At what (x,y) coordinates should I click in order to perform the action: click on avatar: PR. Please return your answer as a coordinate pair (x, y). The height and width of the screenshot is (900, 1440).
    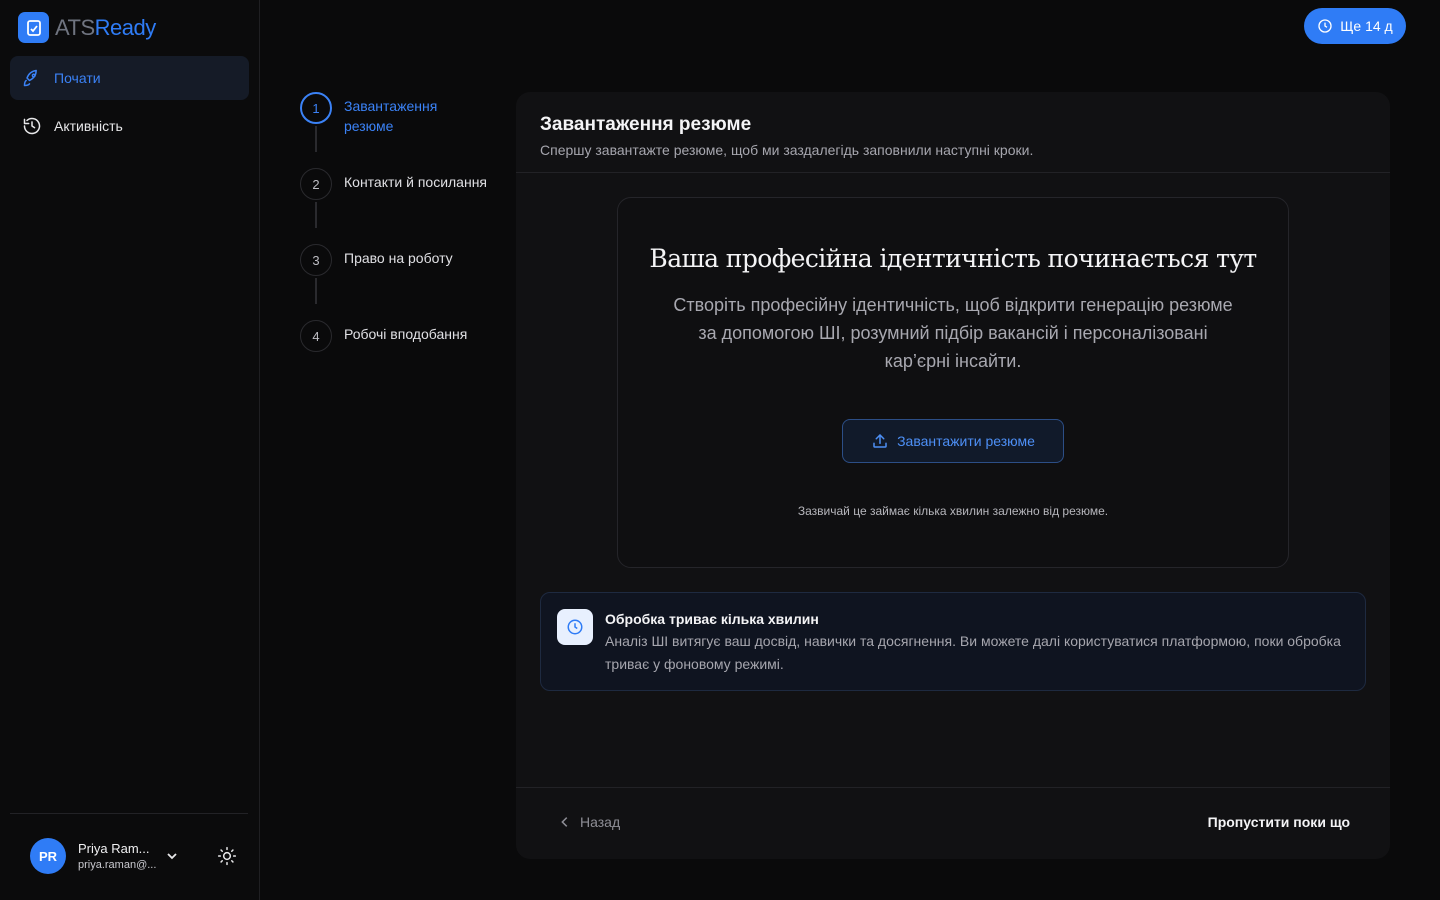
    Looking at the image, I should click on (48, 856).